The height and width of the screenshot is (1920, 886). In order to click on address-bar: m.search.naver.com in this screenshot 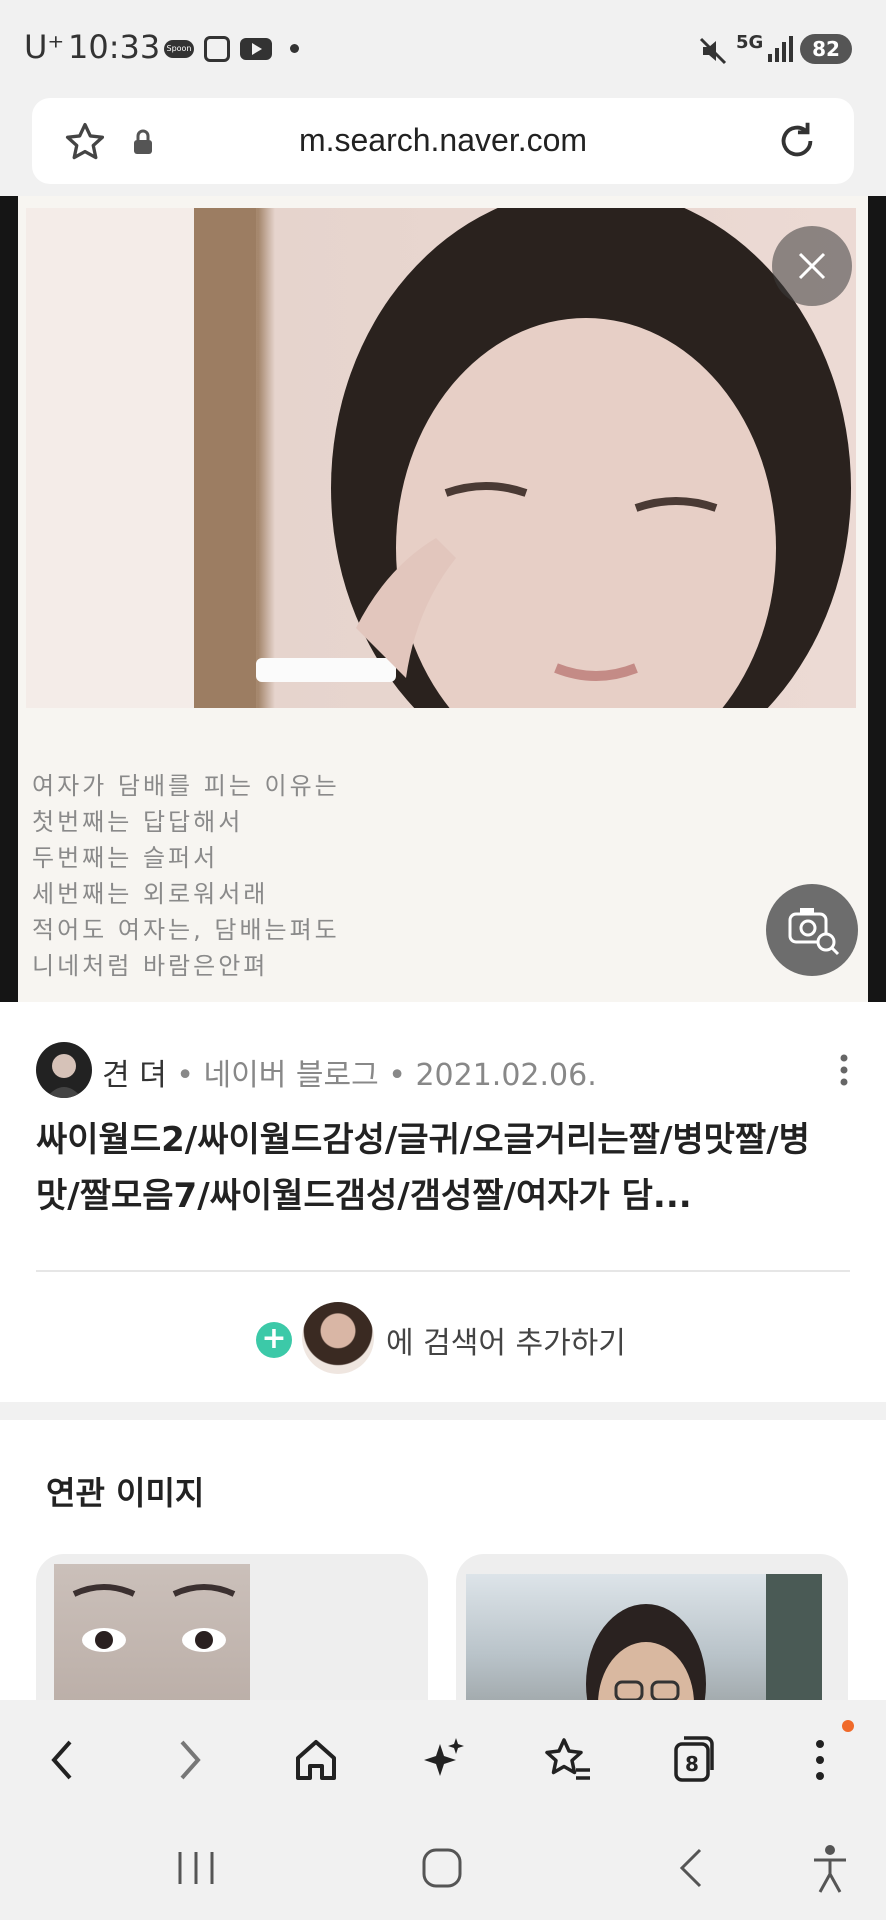, I will do `click(443, 141)`.